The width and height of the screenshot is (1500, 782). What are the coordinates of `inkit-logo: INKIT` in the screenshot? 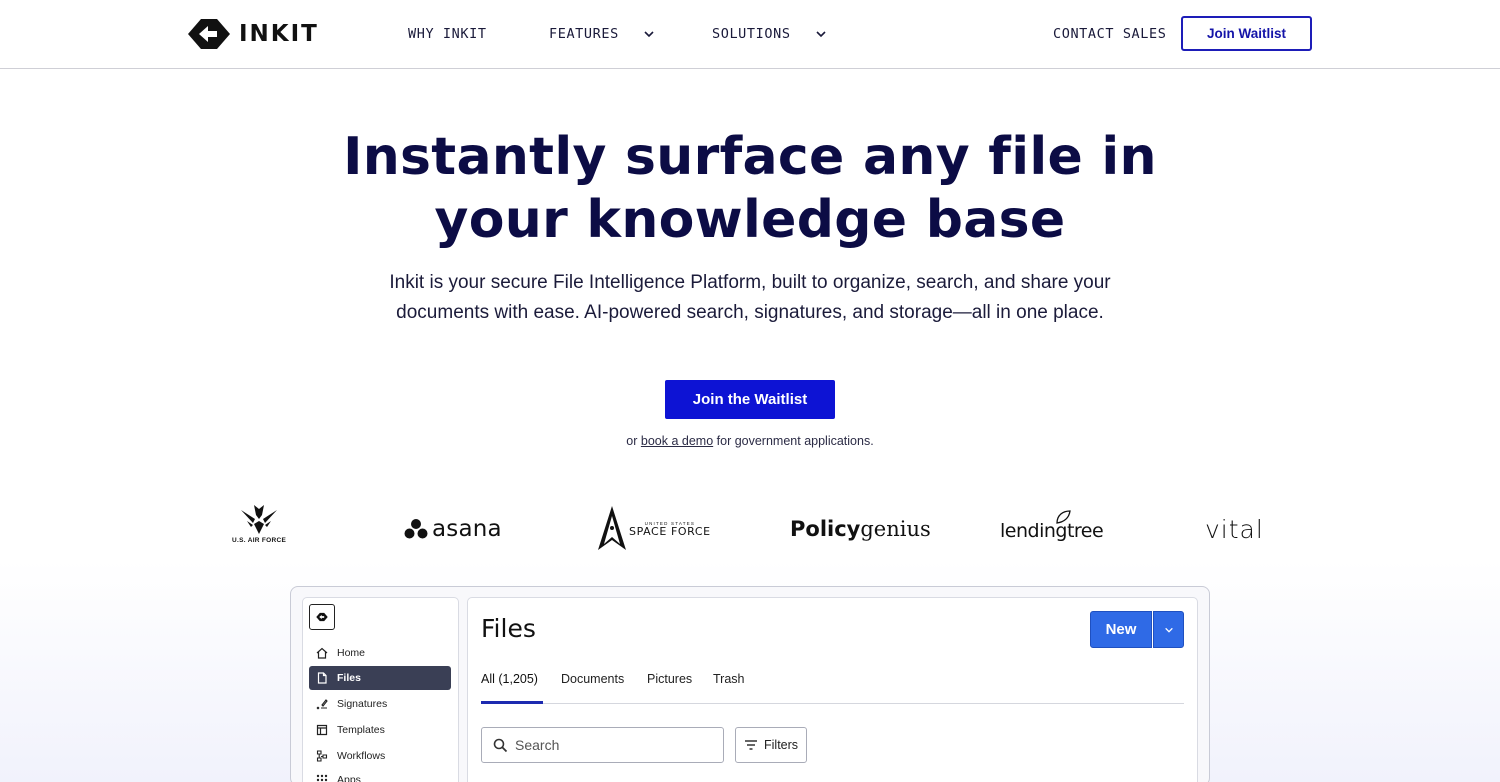 It's located at (253, 34).